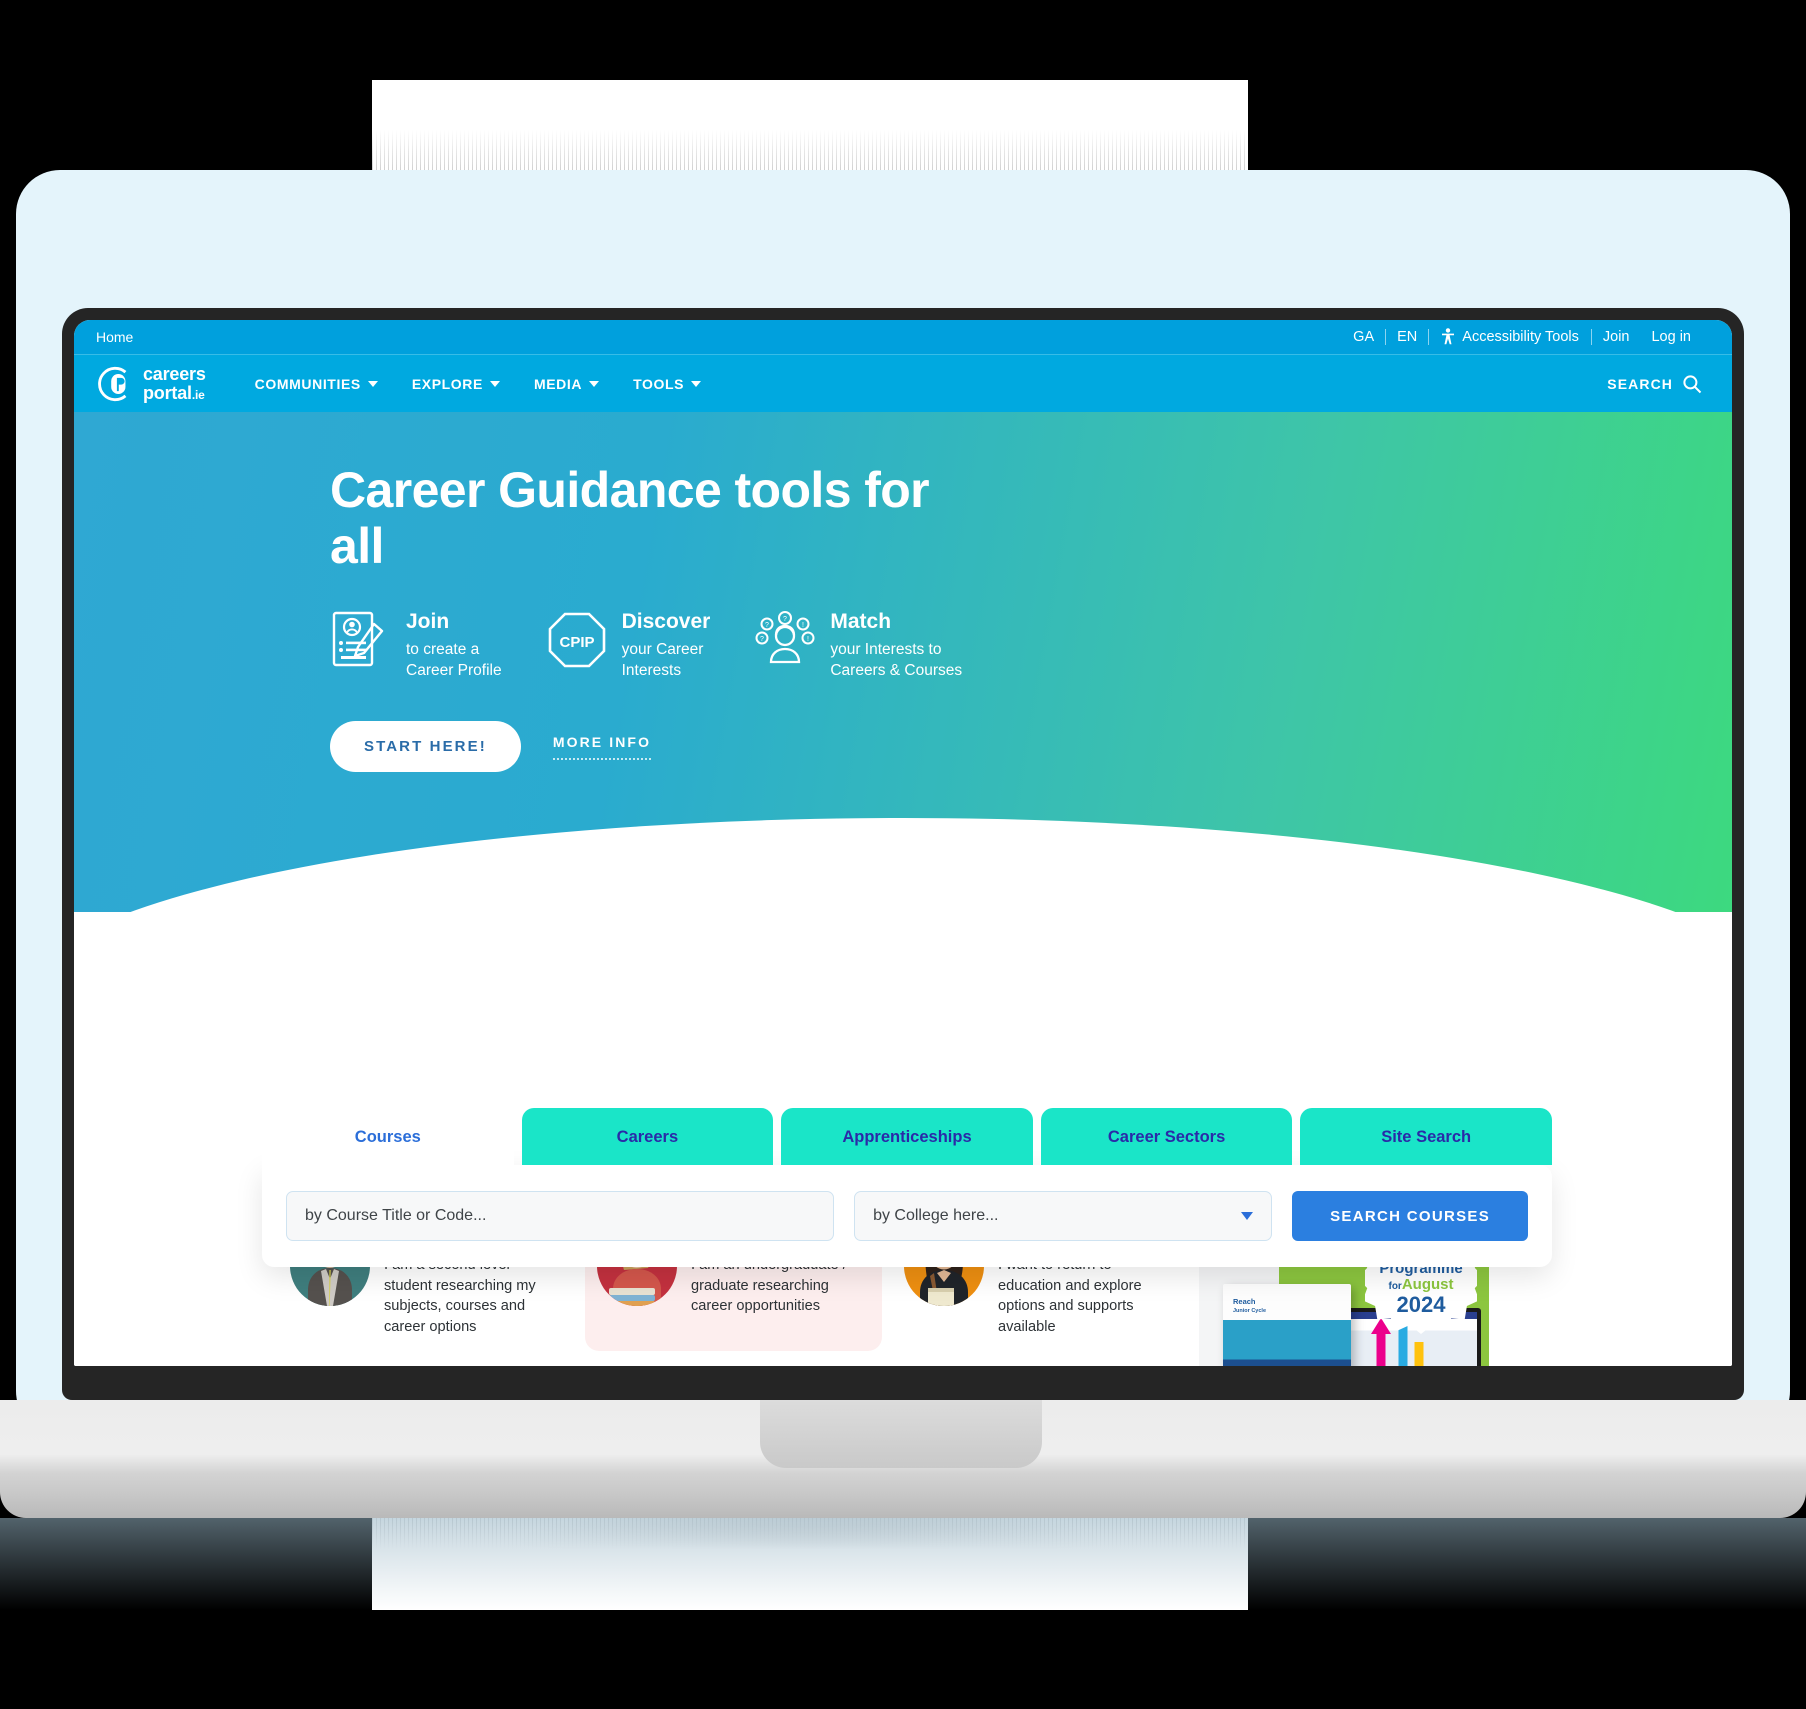  Describe the element at coordinates (454, 660) in the screenshot. I see `step-subtitle: to create a Career Profile` at that location.